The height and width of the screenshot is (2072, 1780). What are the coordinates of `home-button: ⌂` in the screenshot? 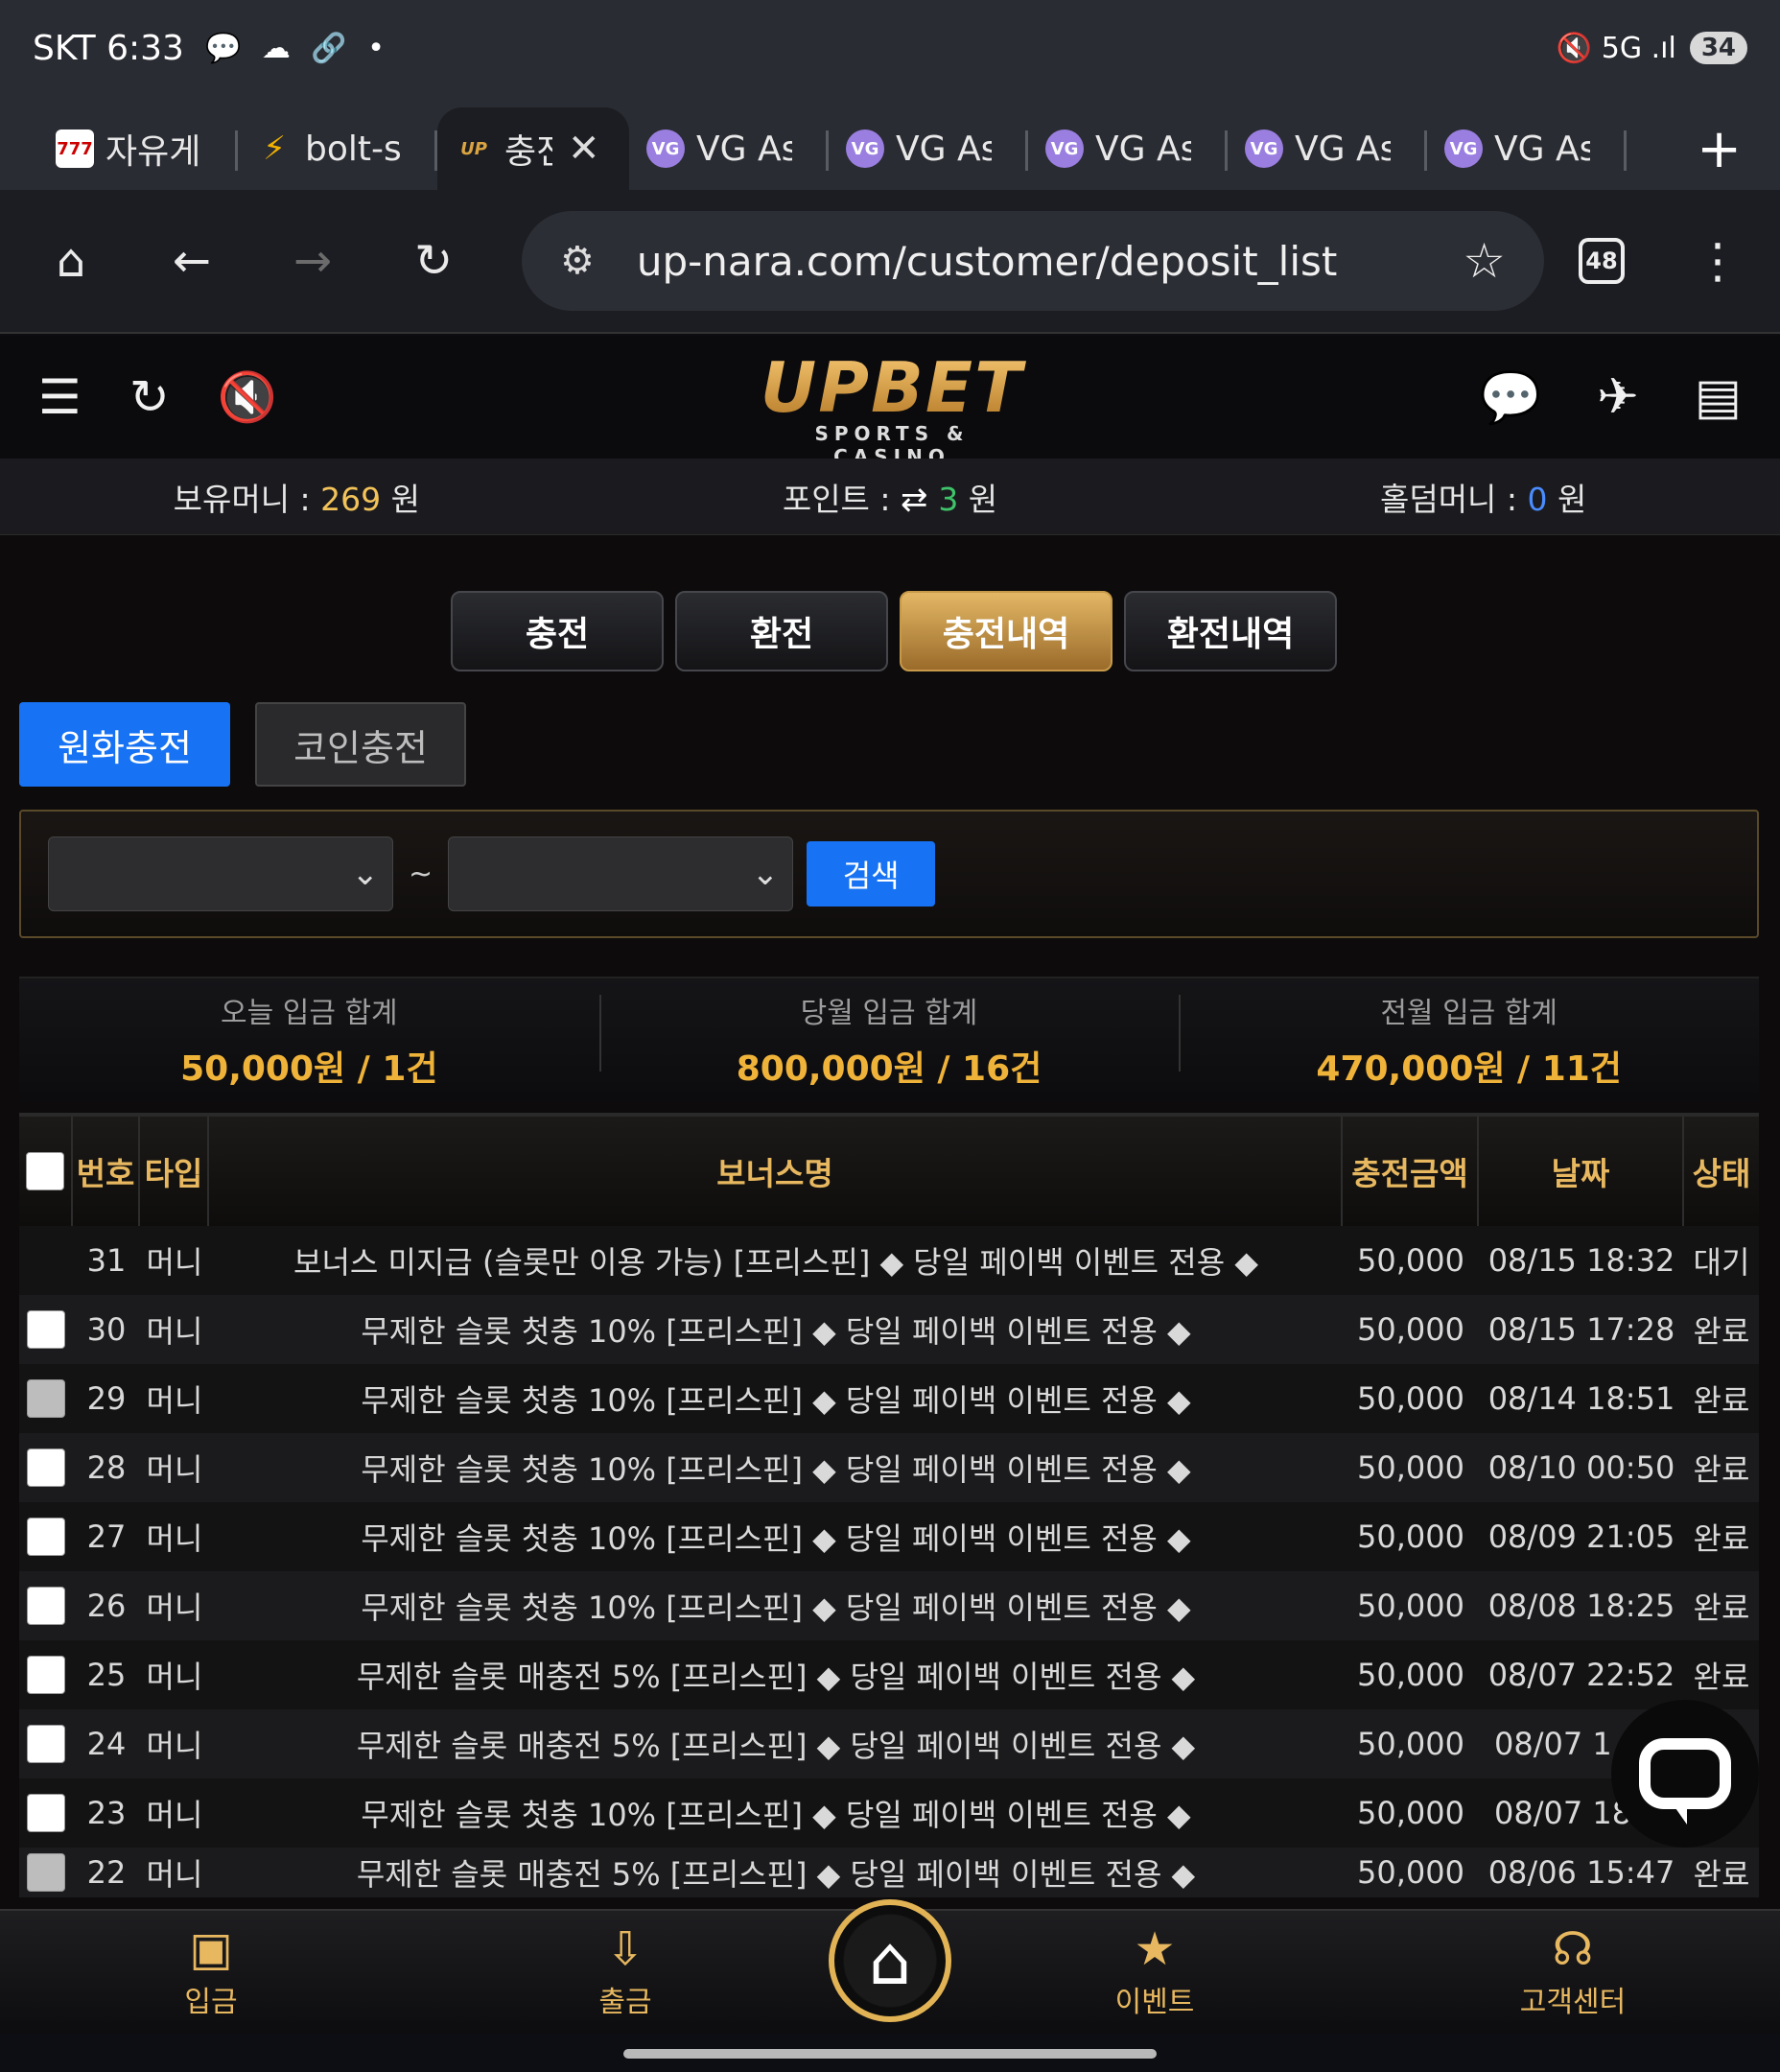 It's located at (890, 1960).